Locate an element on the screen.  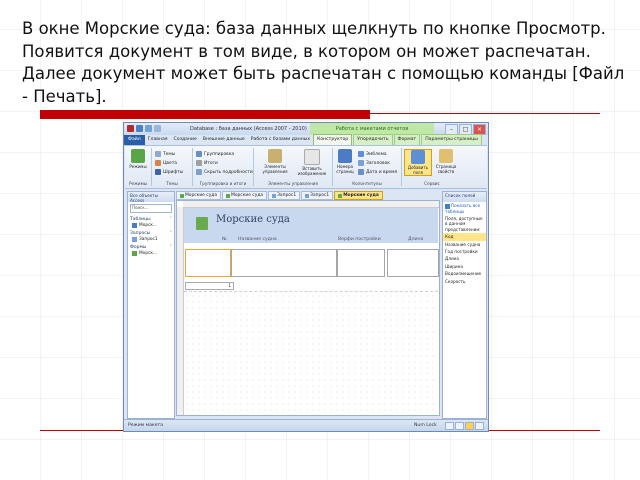
print-preview-icon is located at coordinates (459, 426).